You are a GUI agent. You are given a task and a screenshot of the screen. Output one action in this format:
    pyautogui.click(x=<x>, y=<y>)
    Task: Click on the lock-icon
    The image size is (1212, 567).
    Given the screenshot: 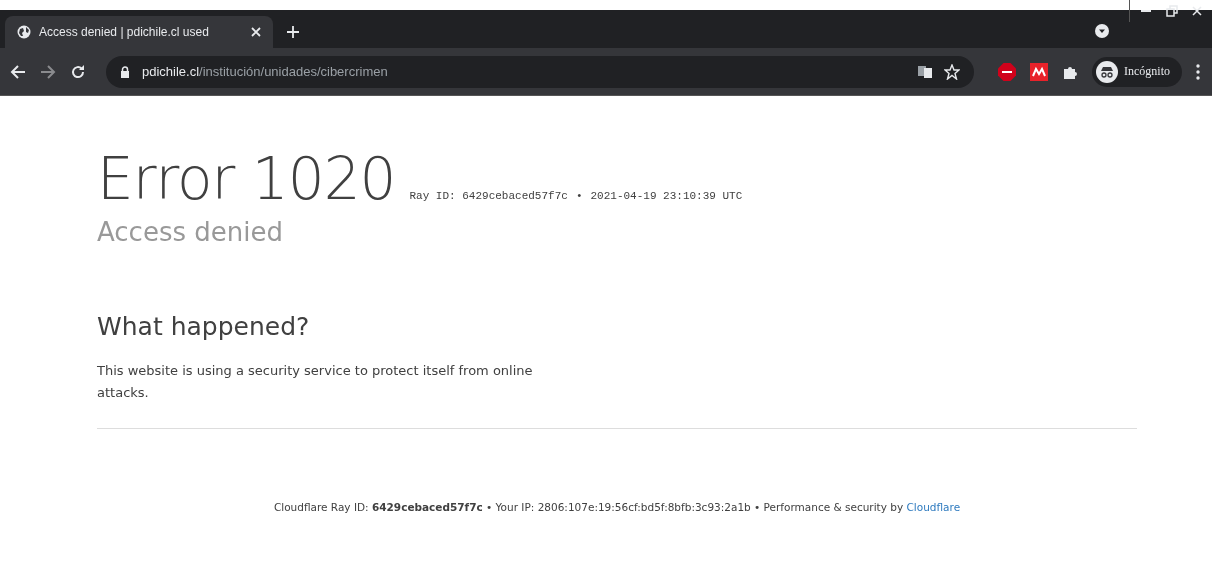 What is the action you would take?
    pyautogui.click(x=125, y=71)
    